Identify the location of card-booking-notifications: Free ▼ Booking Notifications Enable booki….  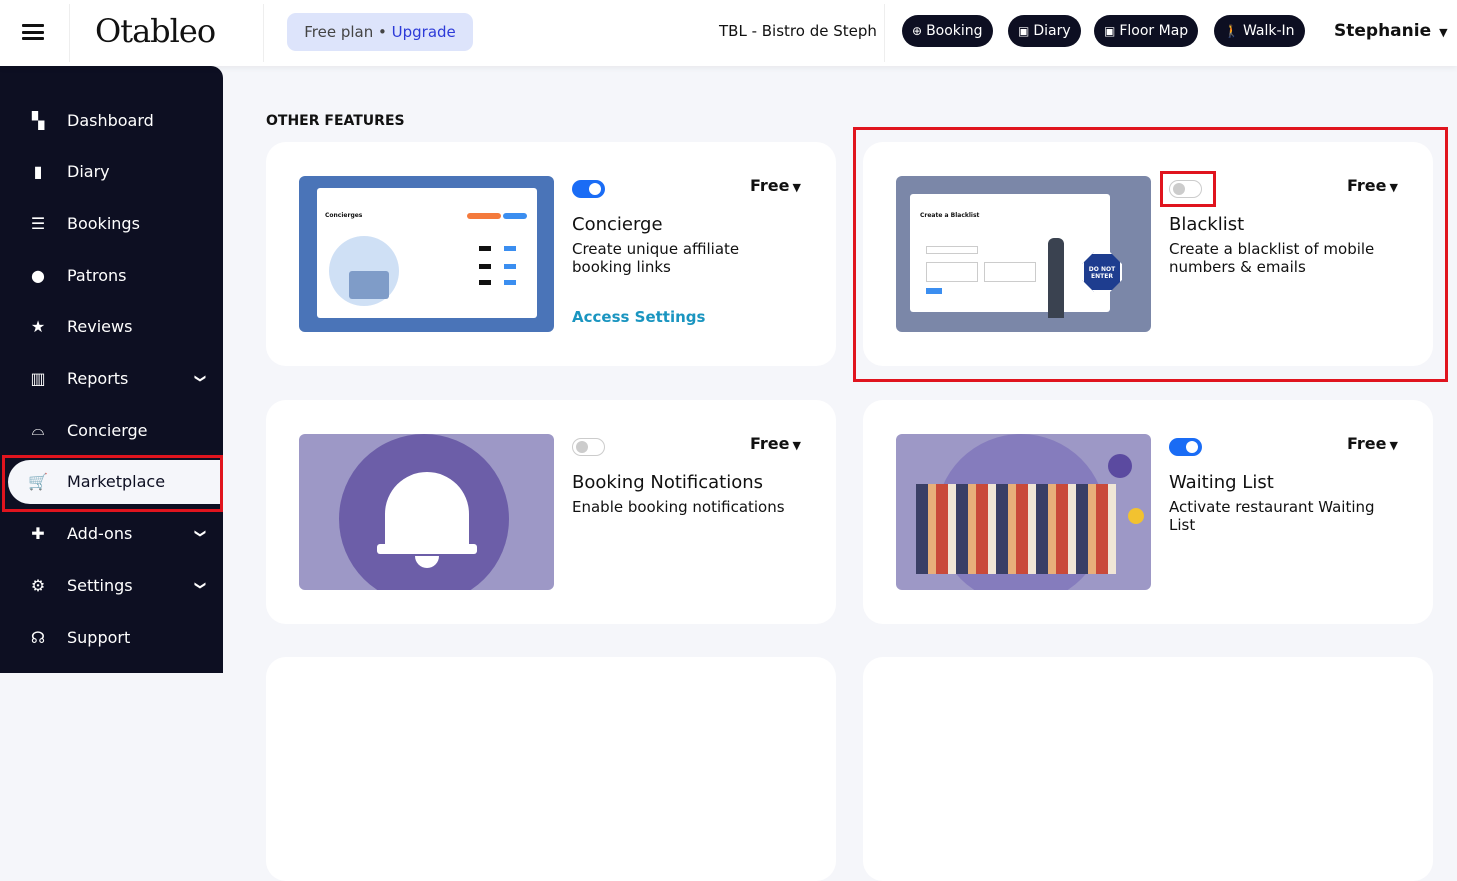
(551, 512).